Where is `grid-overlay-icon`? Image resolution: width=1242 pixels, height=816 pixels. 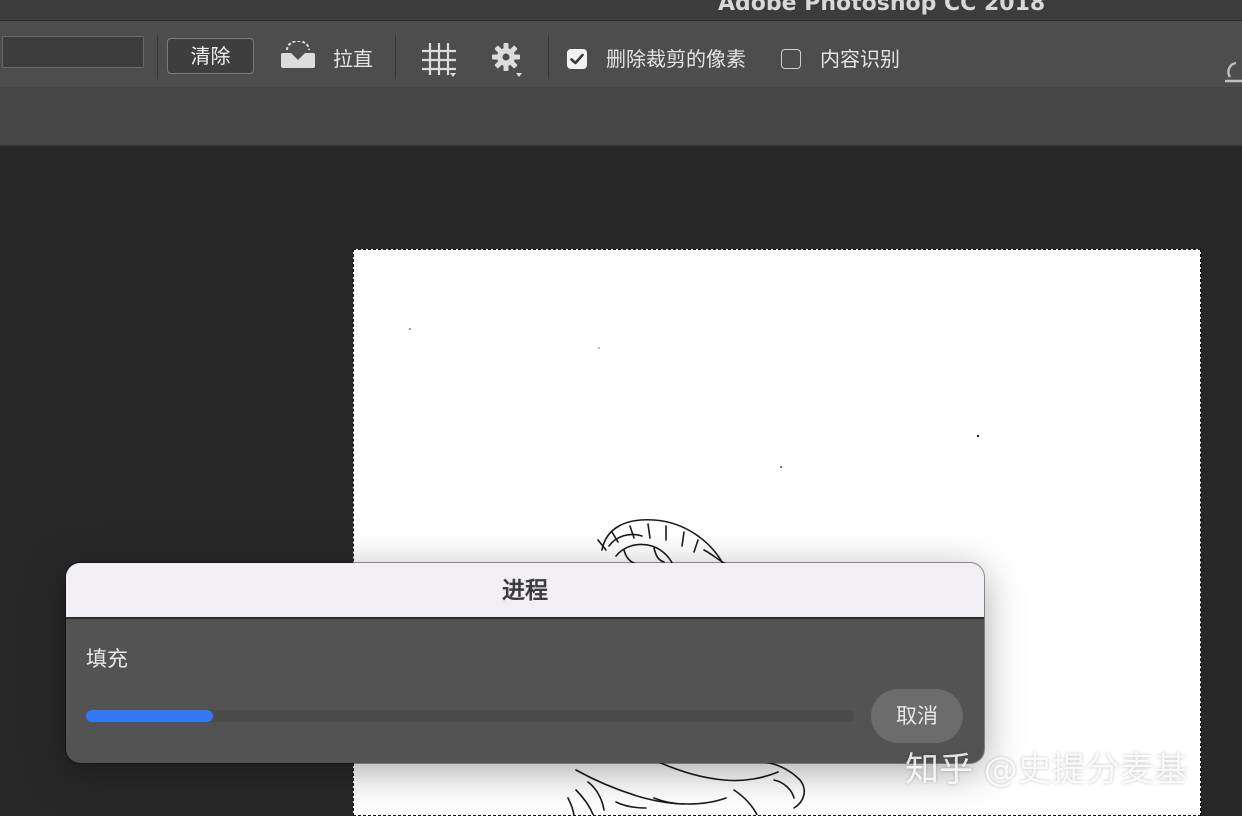
grid-overlay-icon is located at coordinates (439, 60).